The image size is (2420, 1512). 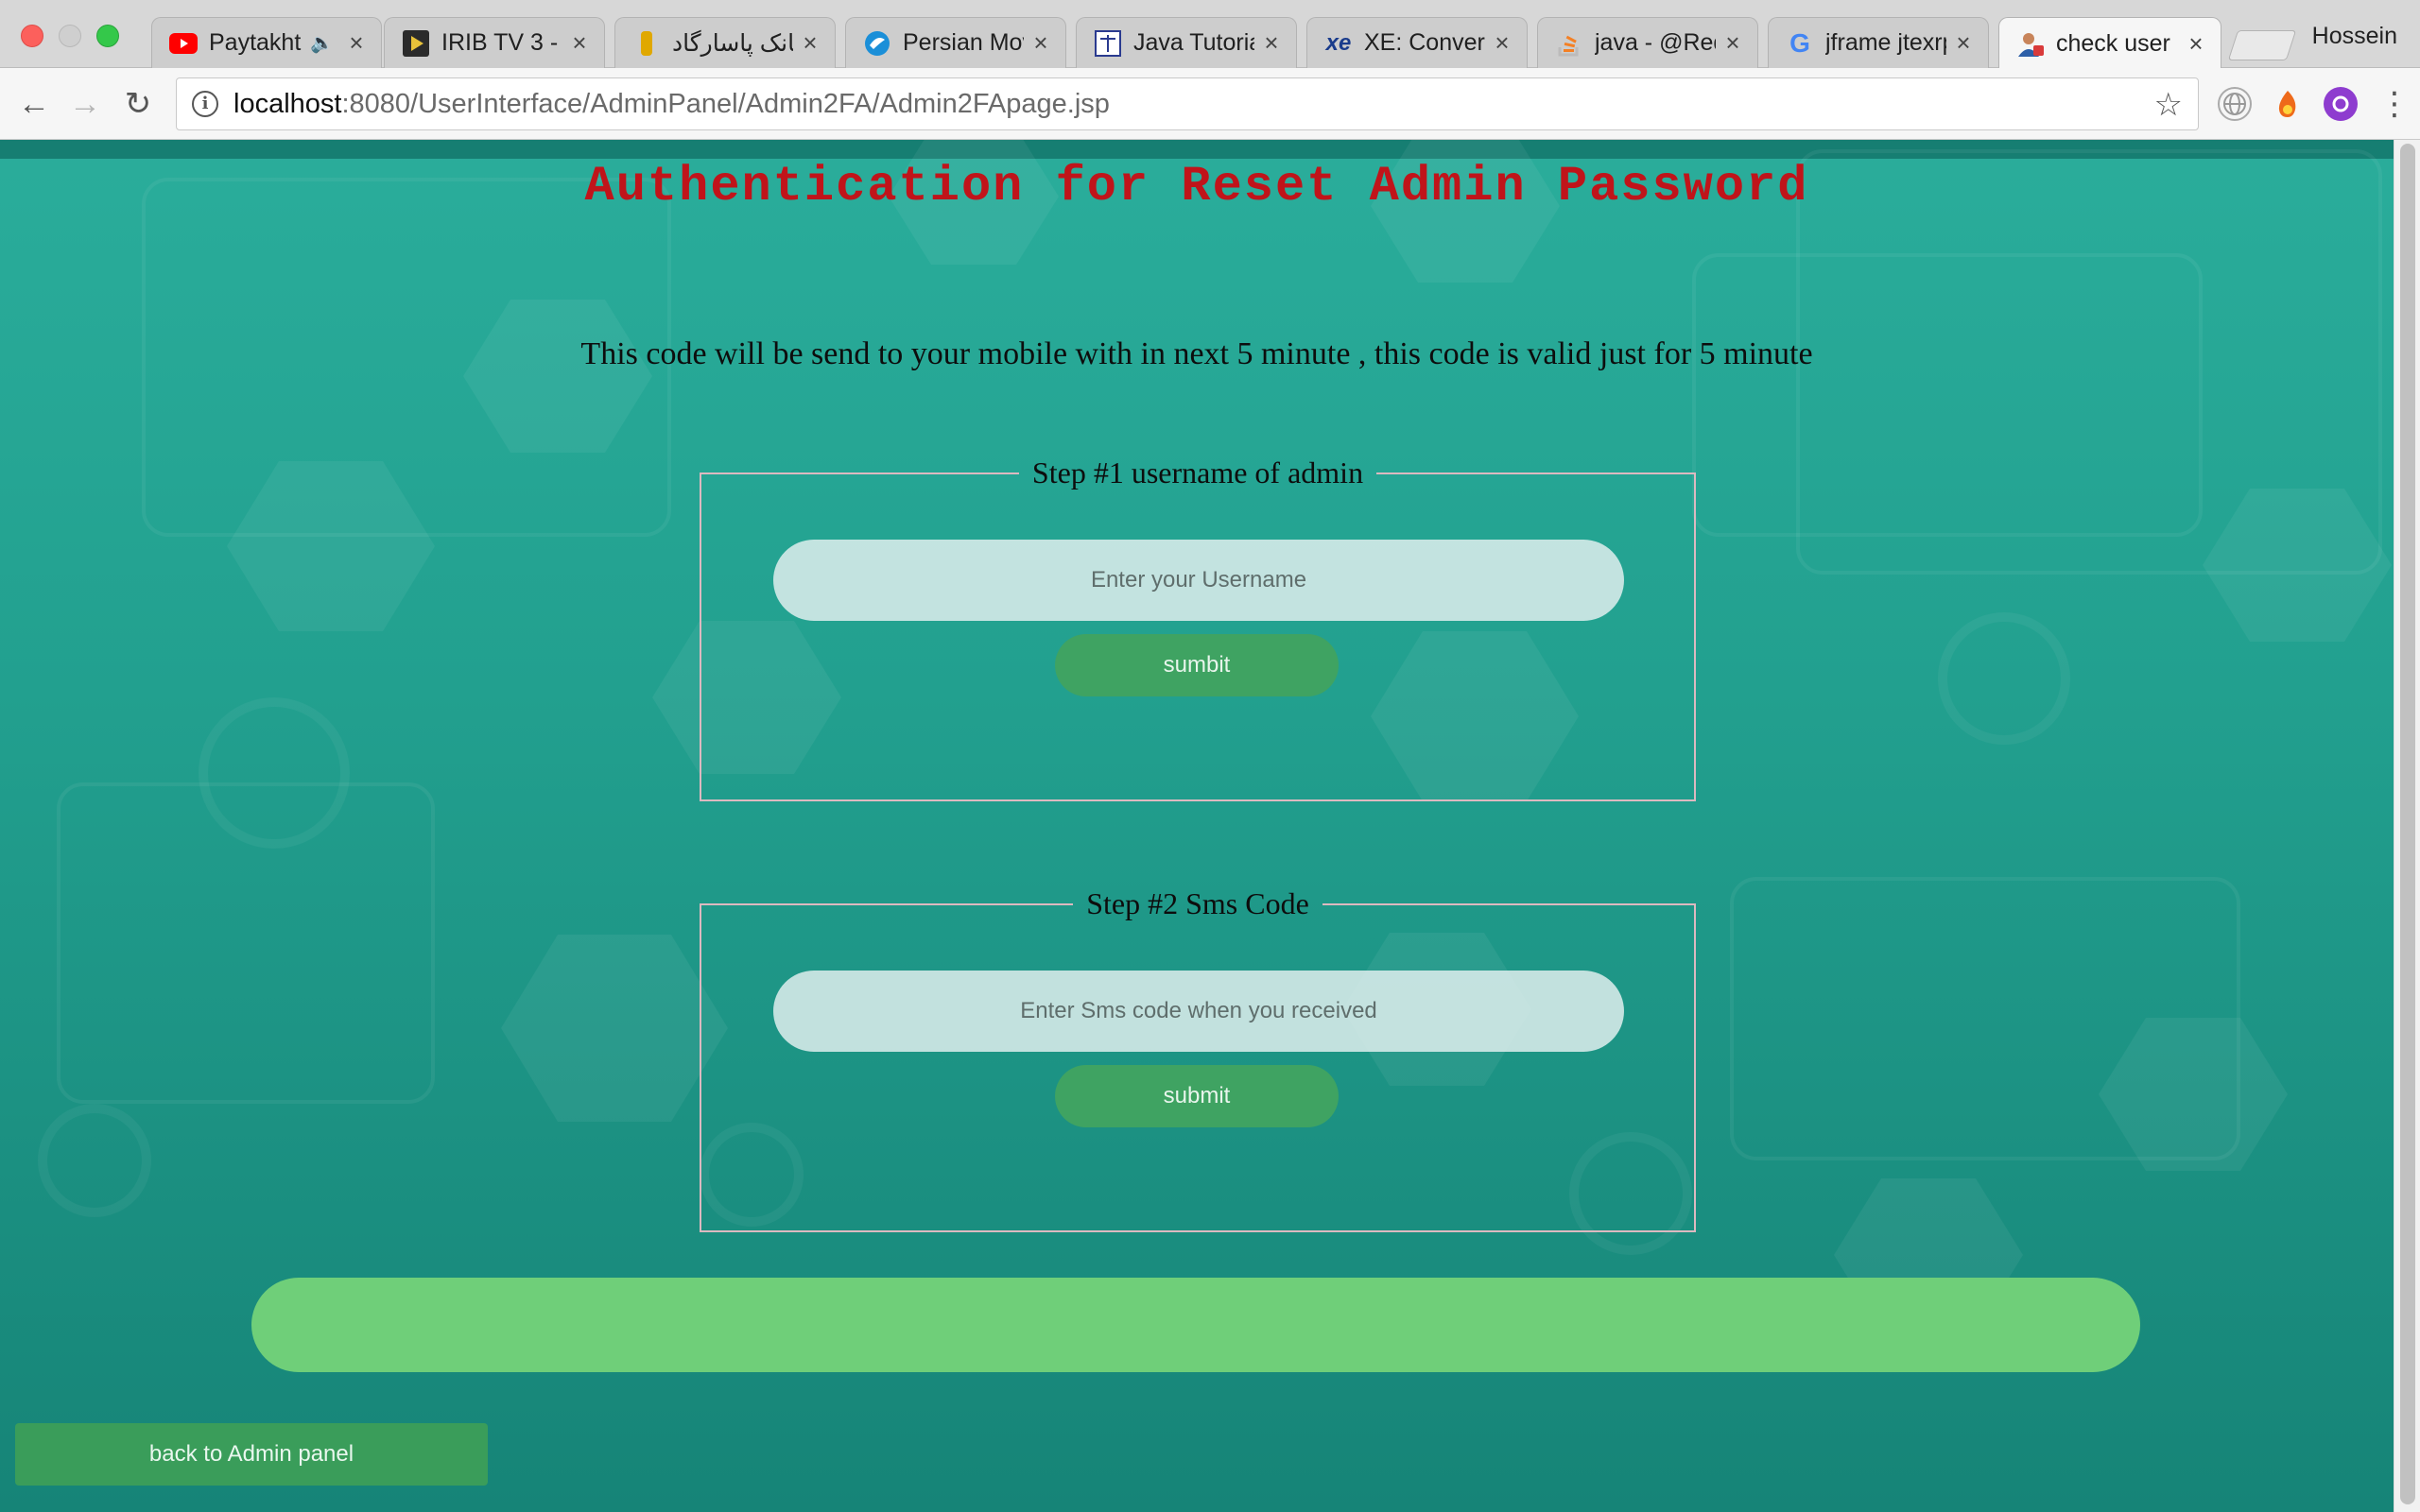 What do you see at coordinates (70, 36) in the screenshot?
I see `minimize-window-button` at bounding box center [70, 36].